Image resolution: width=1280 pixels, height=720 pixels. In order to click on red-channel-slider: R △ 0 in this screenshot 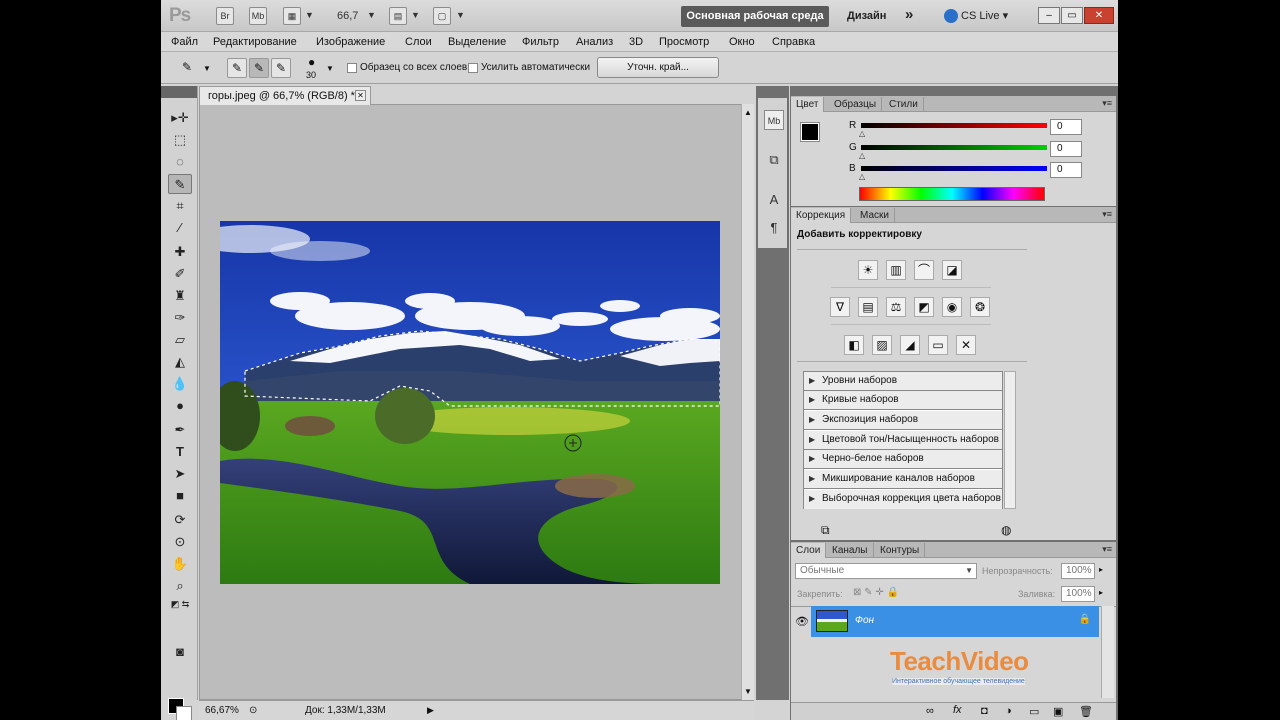, I will do `click(965, 128)`.